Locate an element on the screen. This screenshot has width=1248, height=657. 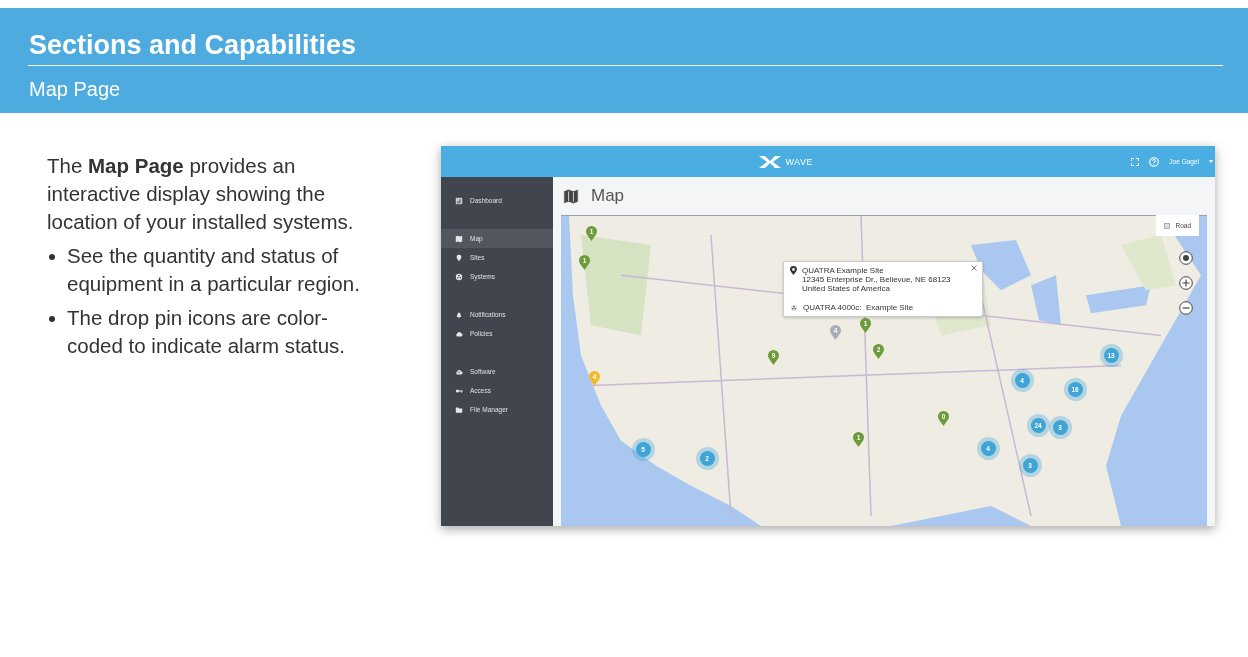
system-name: QUATRA 4000c: Example Site is located at coordinates (858, 307).